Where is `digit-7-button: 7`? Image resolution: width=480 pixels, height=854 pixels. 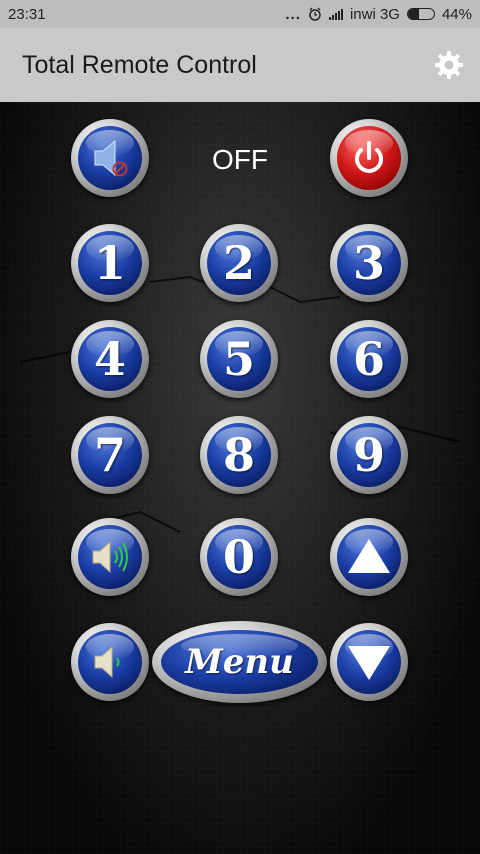 digit-7-button: 7 is located at coordinates (110, 455).